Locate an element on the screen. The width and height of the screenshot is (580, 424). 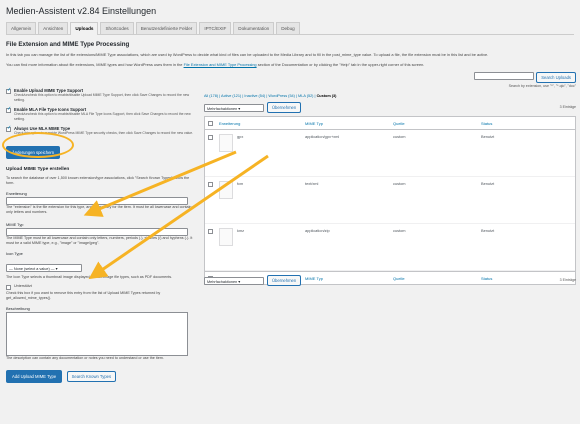
entries-count-top: 3 Einträge is located at coordinates (567, 107).